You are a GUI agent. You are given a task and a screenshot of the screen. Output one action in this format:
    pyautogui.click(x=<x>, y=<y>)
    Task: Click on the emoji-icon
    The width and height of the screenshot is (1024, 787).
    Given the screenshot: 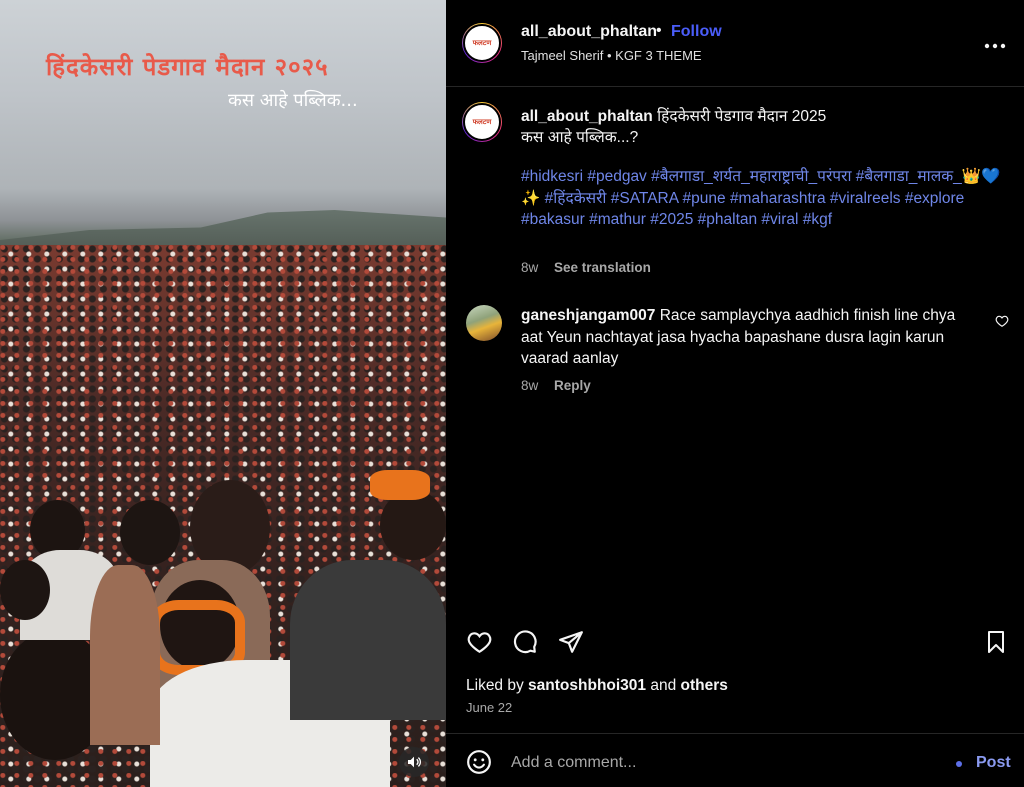 What is the action you would take?
    pyautogui.click(x=479, y=762)
    